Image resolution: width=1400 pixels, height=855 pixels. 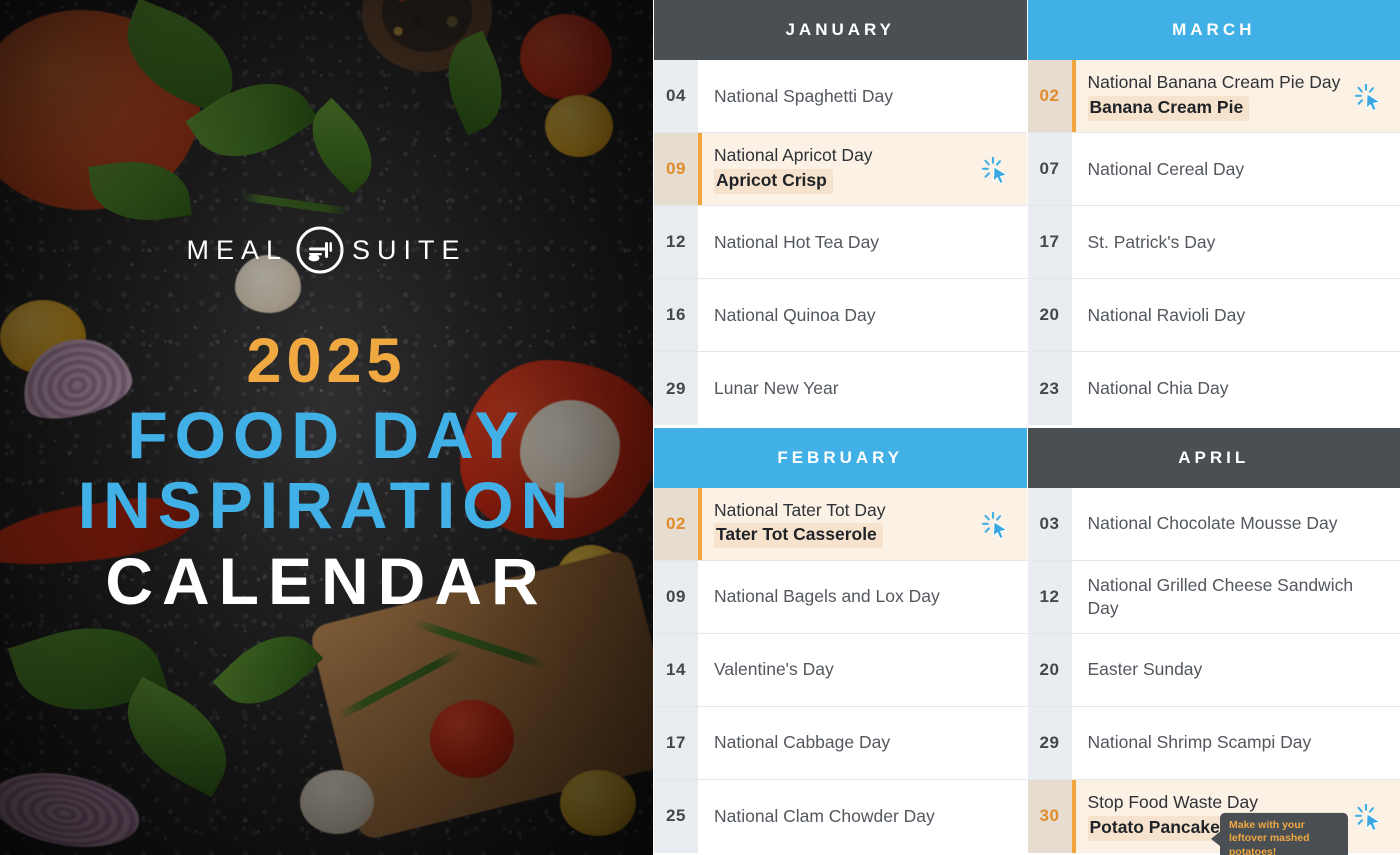 I want to click on day-entry-content: Valentine's Day, so click(x=862, y=669).